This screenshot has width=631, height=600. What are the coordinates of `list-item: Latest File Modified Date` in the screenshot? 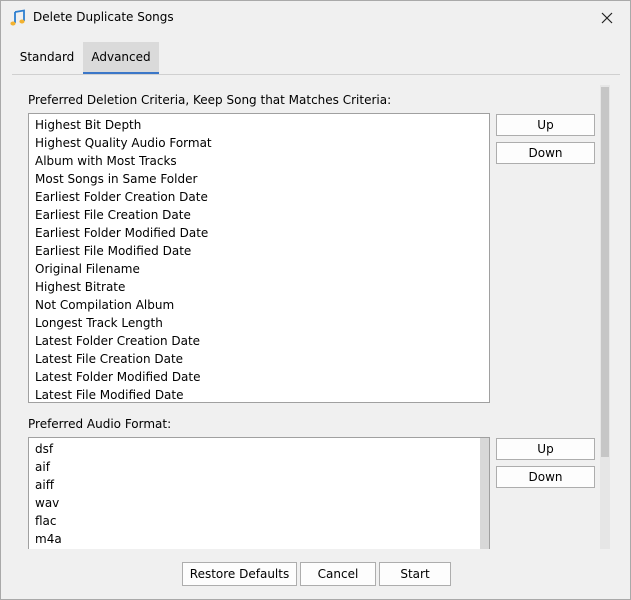 It's located at (259, 394).